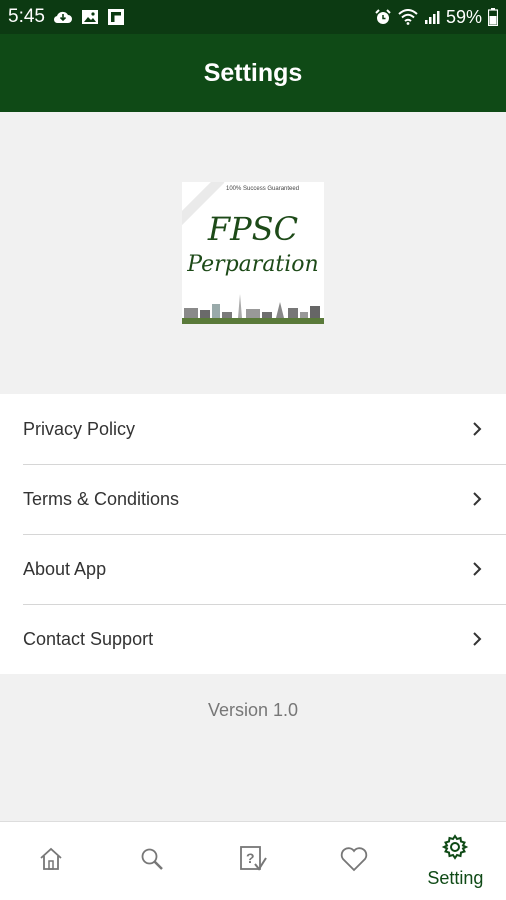 The width and height of the screenshot is (506, 900). I want to click on nav-setting-label: Setting, so click(455, 878).